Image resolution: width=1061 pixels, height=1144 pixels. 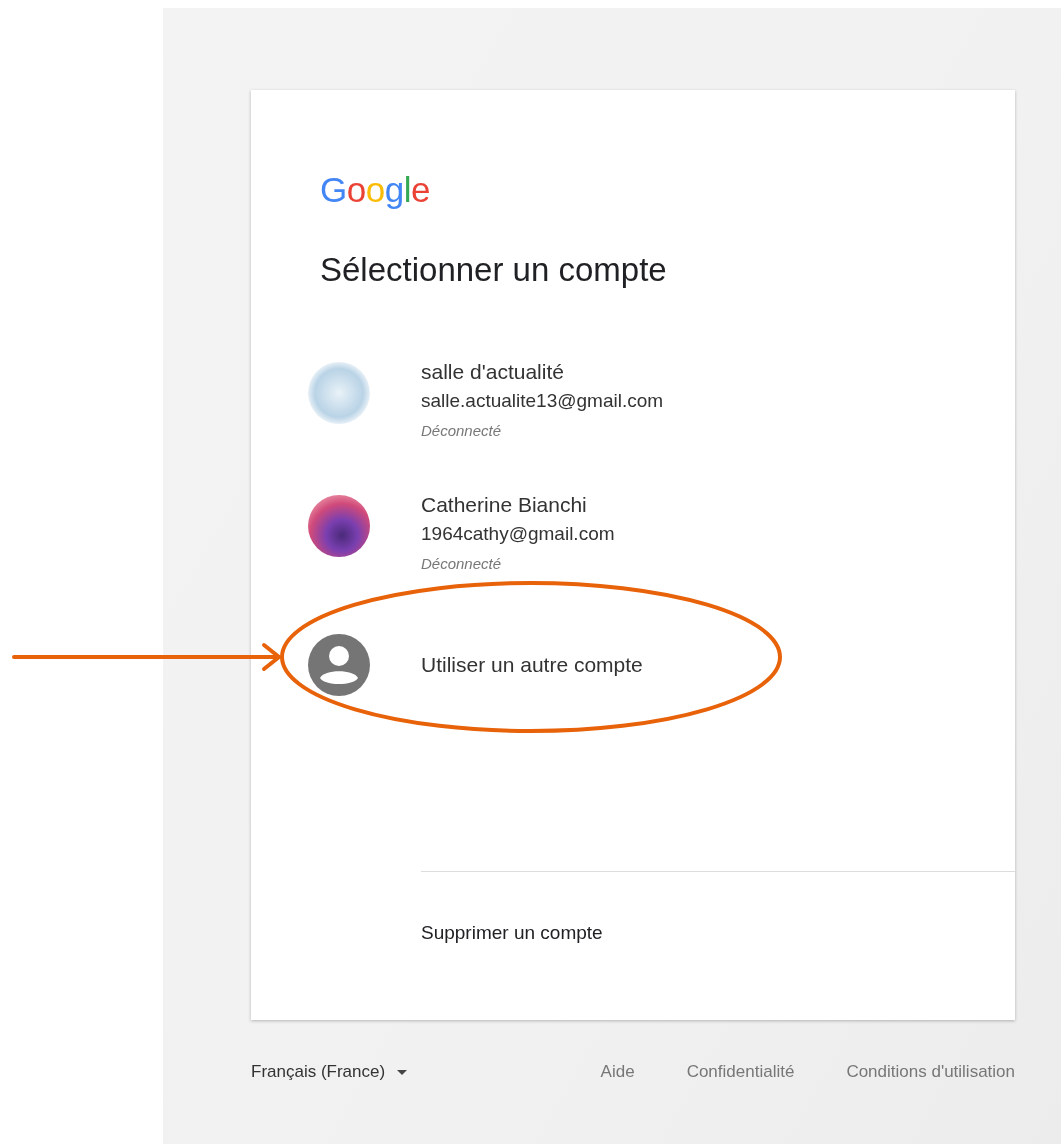 What do you see at coordinates (475, 665) in the screenshot?
I see `use-another-account-button: Utiliser un autre compte` at bounding box center [475, 665].